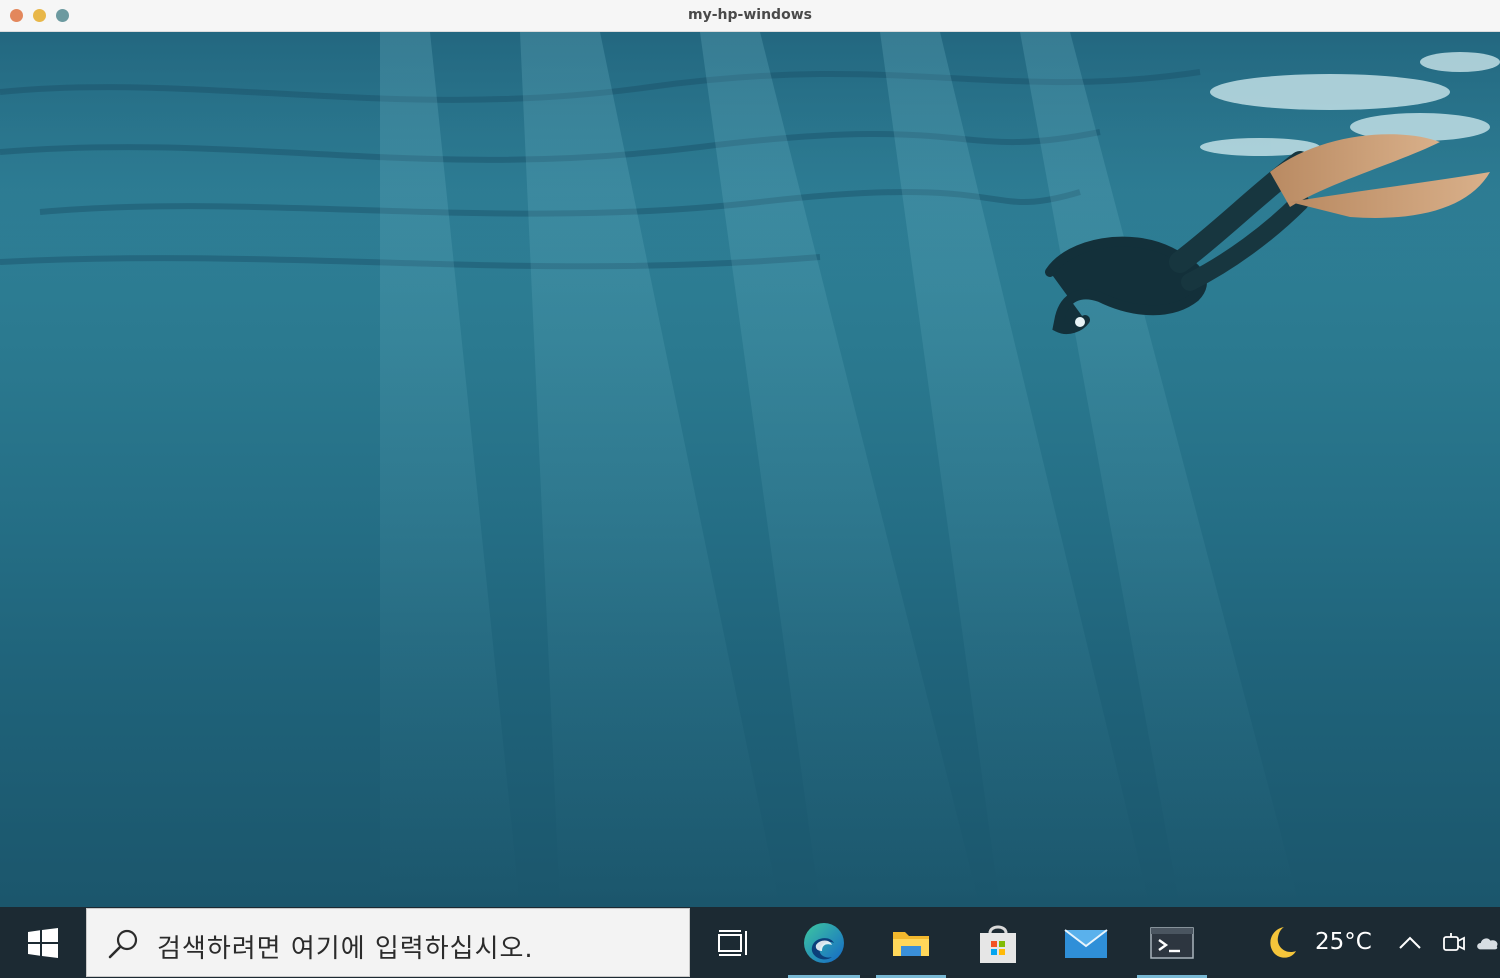  I want to click on folder-icon, so click(911, 943).